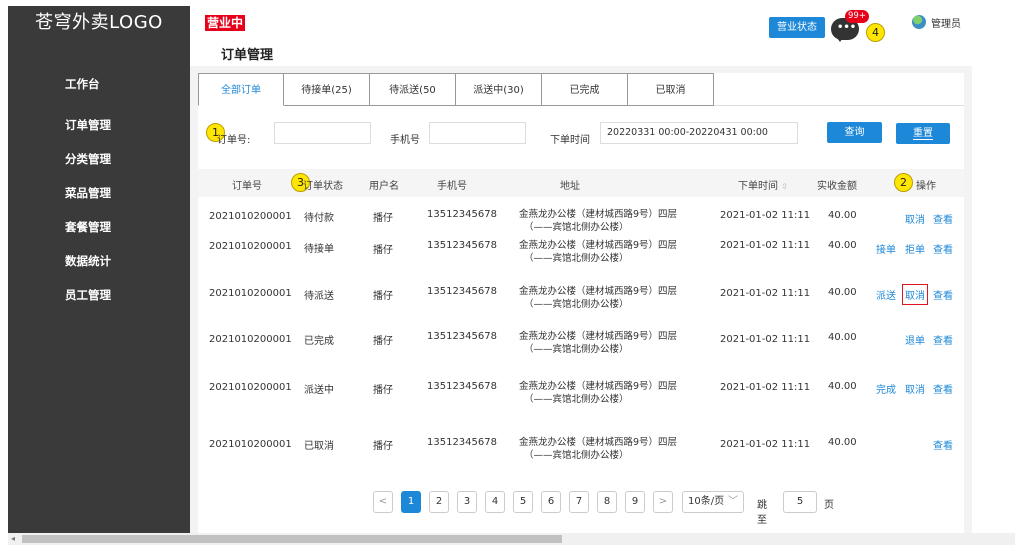 The width and height of the screenshot is (1015, 550). I want to click on chevron-down-icon: ﹀, so click(733, 501).